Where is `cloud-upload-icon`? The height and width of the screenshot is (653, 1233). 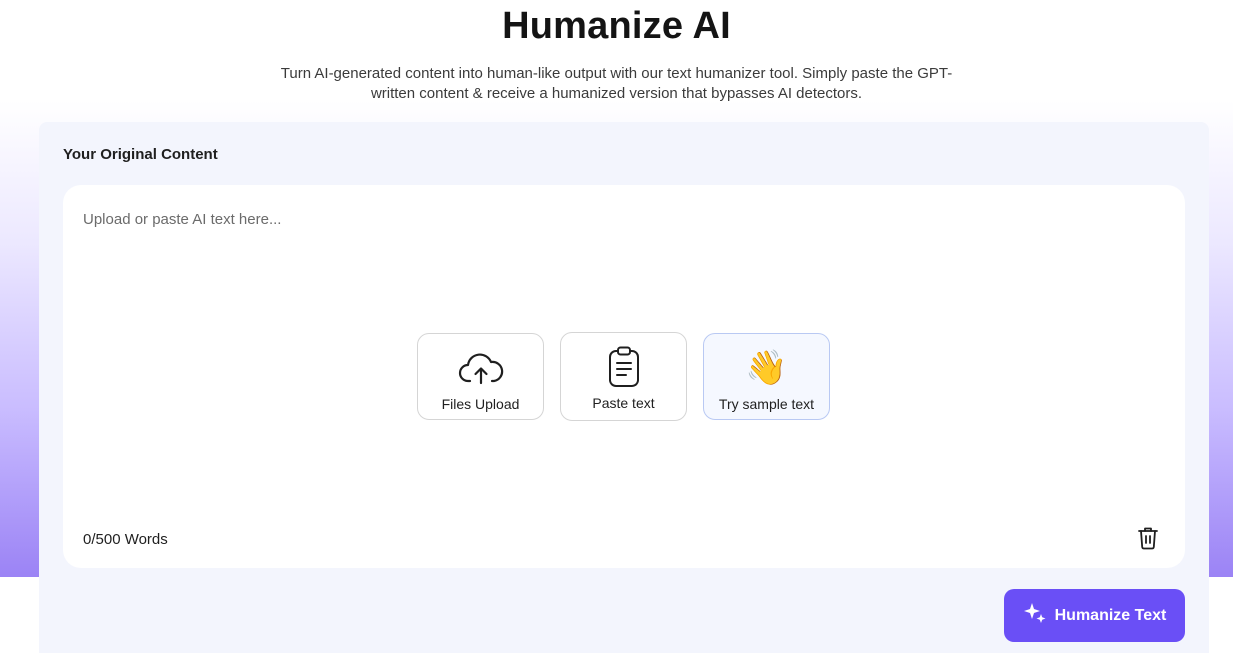
cloud-upload-icon is located at coordinates (481, 368).